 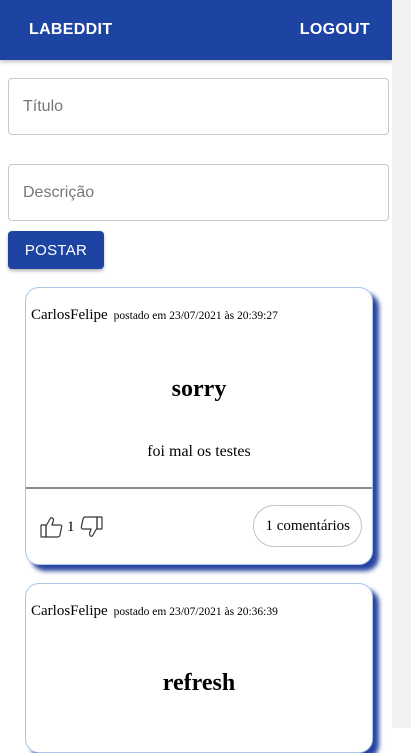 I want to click on vote-count: 1, so click(x=71, y=526).